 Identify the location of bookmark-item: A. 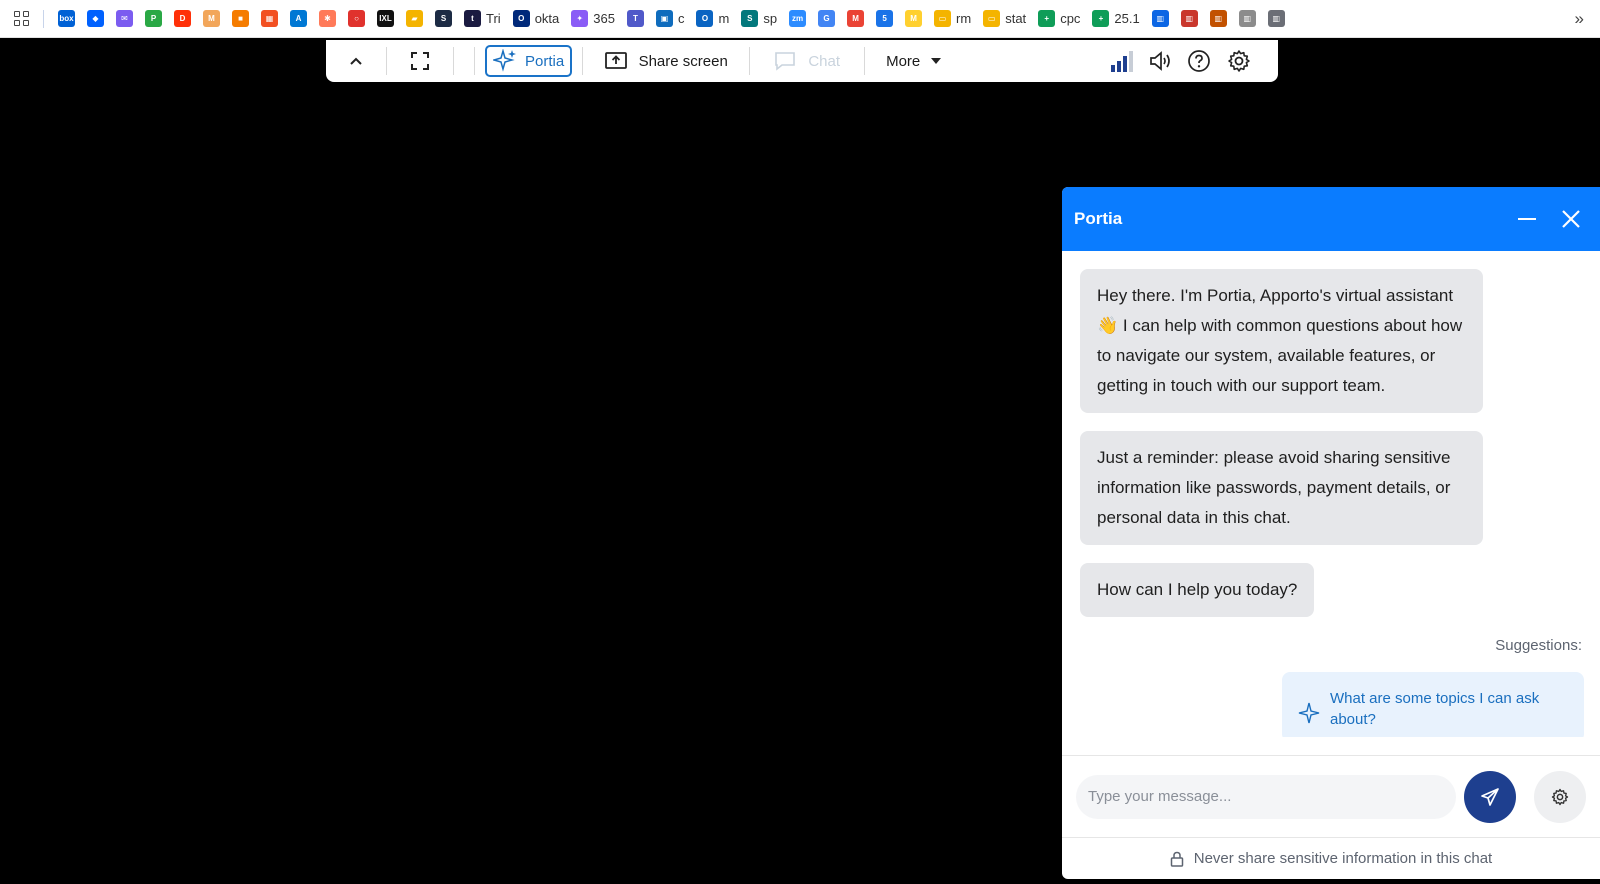
(298, 19).